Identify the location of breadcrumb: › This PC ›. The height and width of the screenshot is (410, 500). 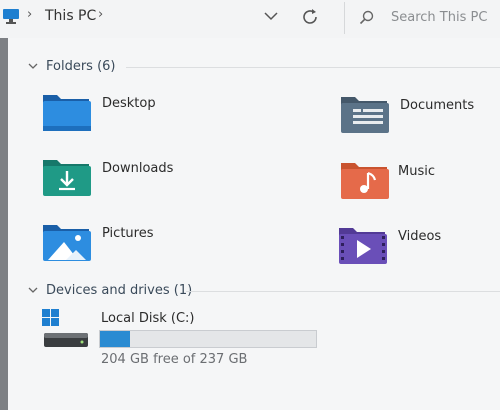
(167, 18).